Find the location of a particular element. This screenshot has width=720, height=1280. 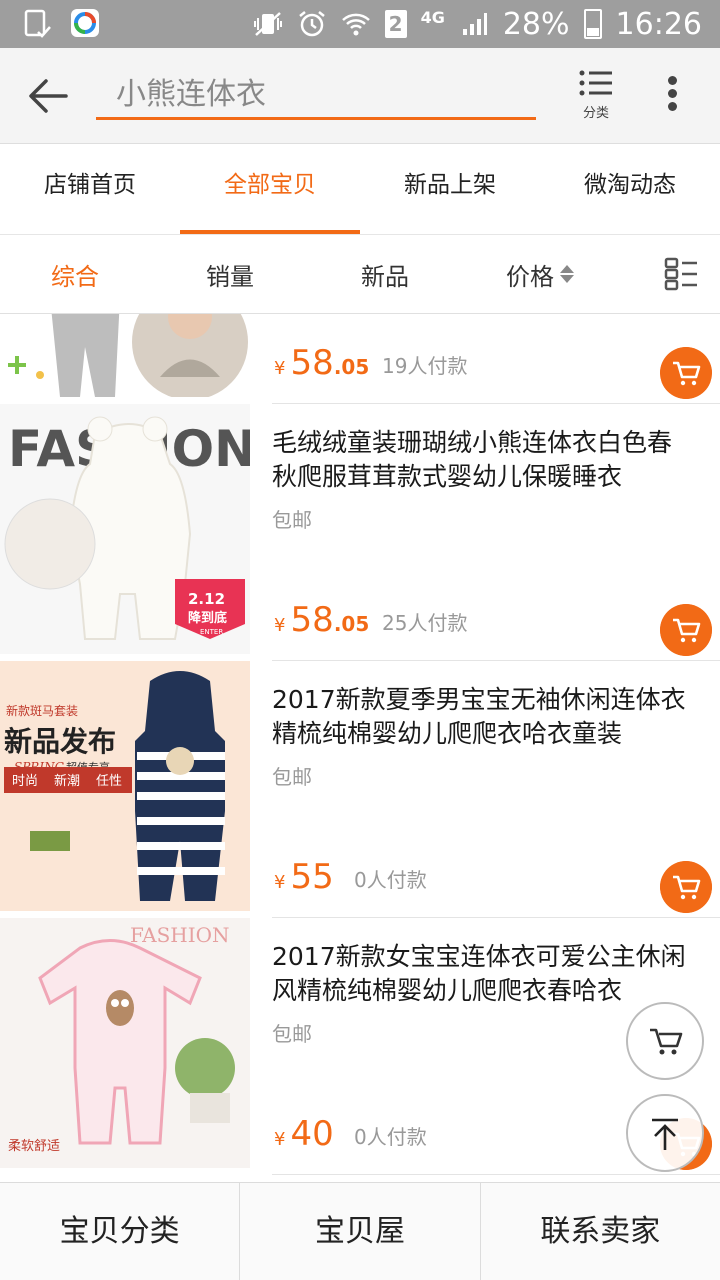

signal-icon is located at coordinates (474, 24).